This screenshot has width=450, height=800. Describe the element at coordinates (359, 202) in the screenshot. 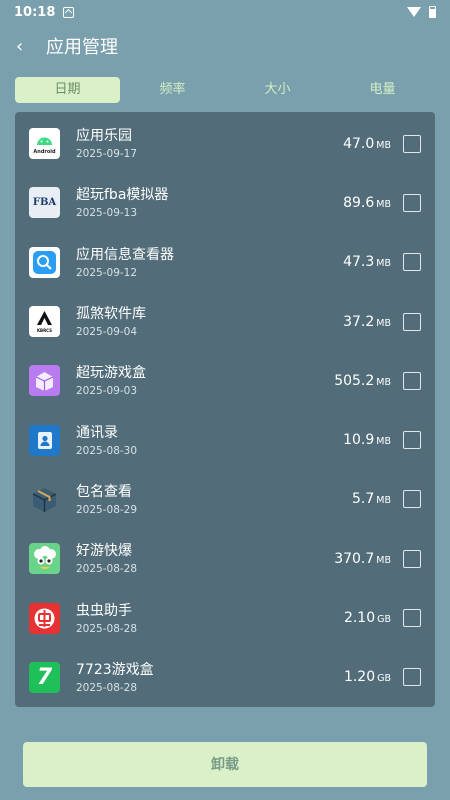

I see `size-value: 89.6` at that location.